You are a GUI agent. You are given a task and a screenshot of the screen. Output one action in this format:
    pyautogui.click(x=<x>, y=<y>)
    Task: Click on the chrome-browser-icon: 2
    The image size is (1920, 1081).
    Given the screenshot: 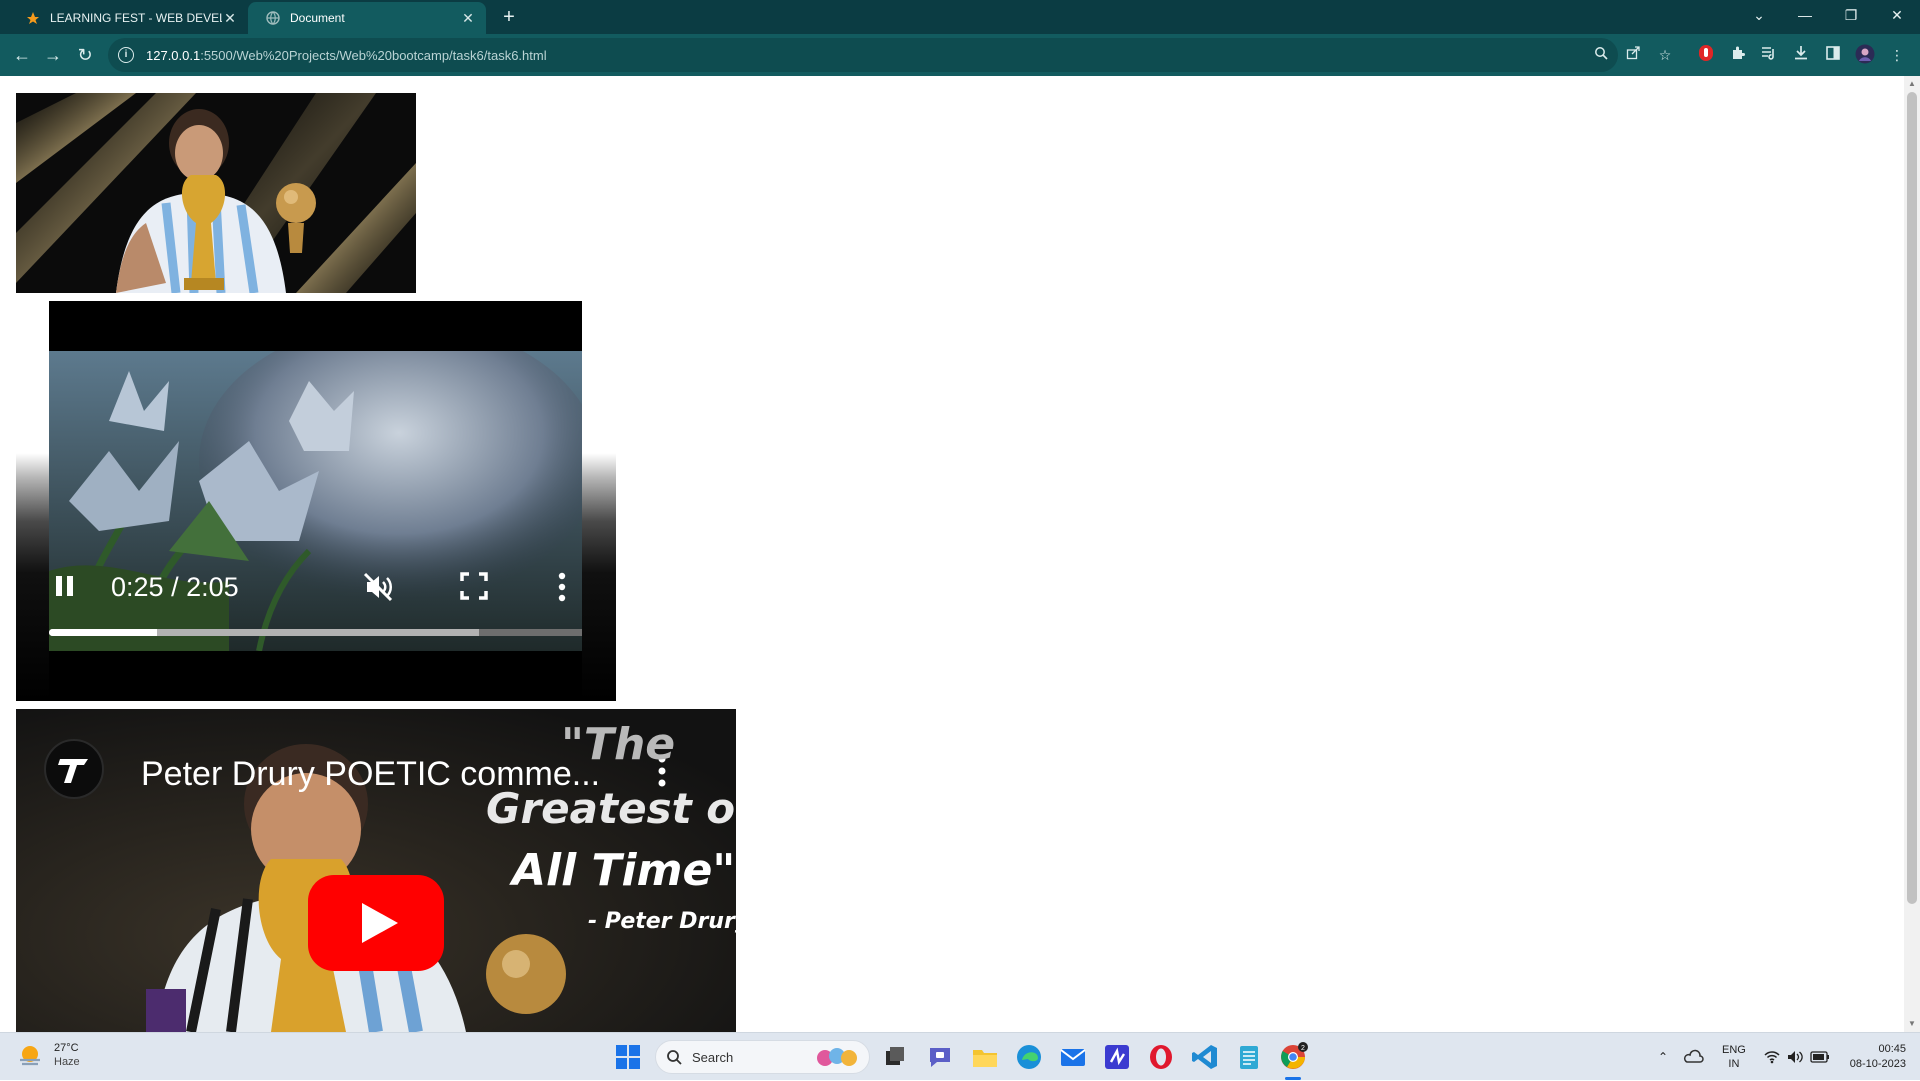 What is the action you would take?
    pyautogui.click(x=1293, y=1057)
    